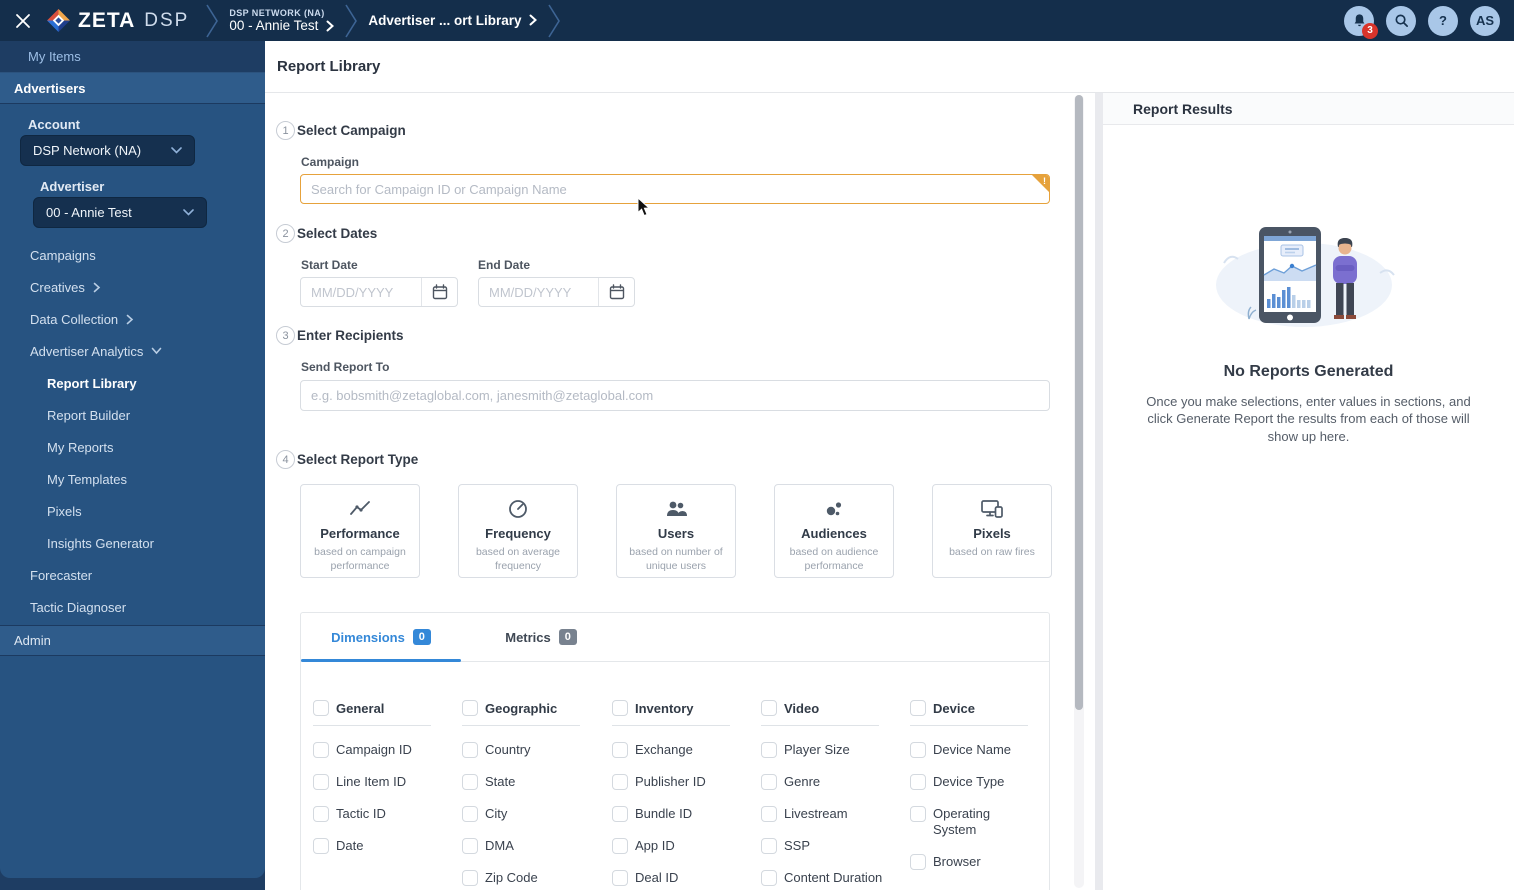 This screenshot has width=1514, height=890. I want to click on sidebar-item-tactic-diagnoser: Tactic Diagnoser, so click(132, 607).